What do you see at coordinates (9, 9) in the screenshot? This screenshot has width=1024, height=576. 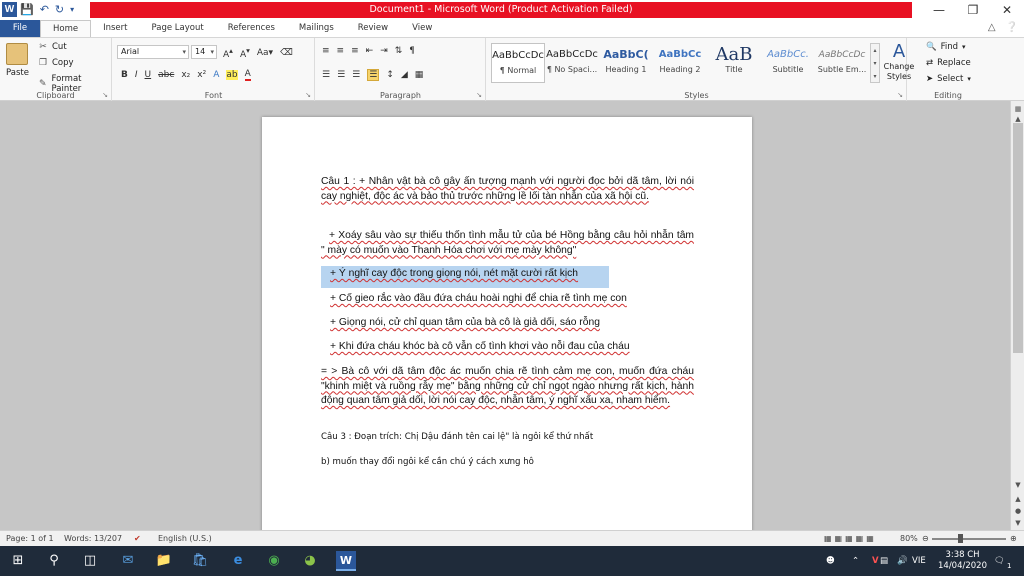 I see `word-app-icon: W` at bounding box center [9, 9].